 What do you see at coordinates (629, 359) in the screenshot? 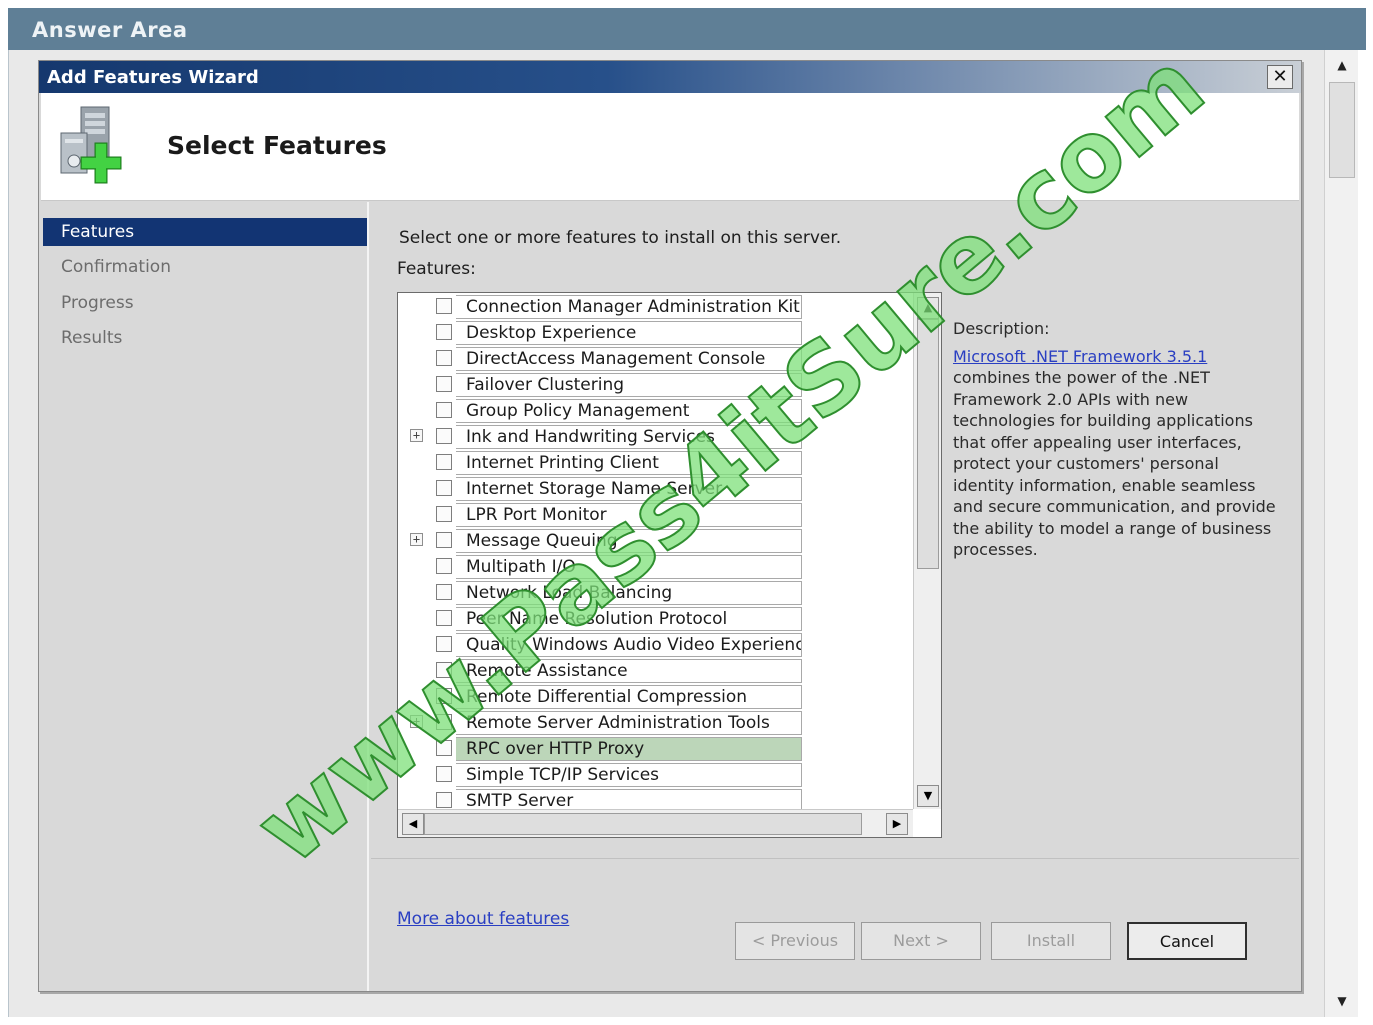
I see `feature-label: DirectAccess Management Console` at bounding box center [629, 359].